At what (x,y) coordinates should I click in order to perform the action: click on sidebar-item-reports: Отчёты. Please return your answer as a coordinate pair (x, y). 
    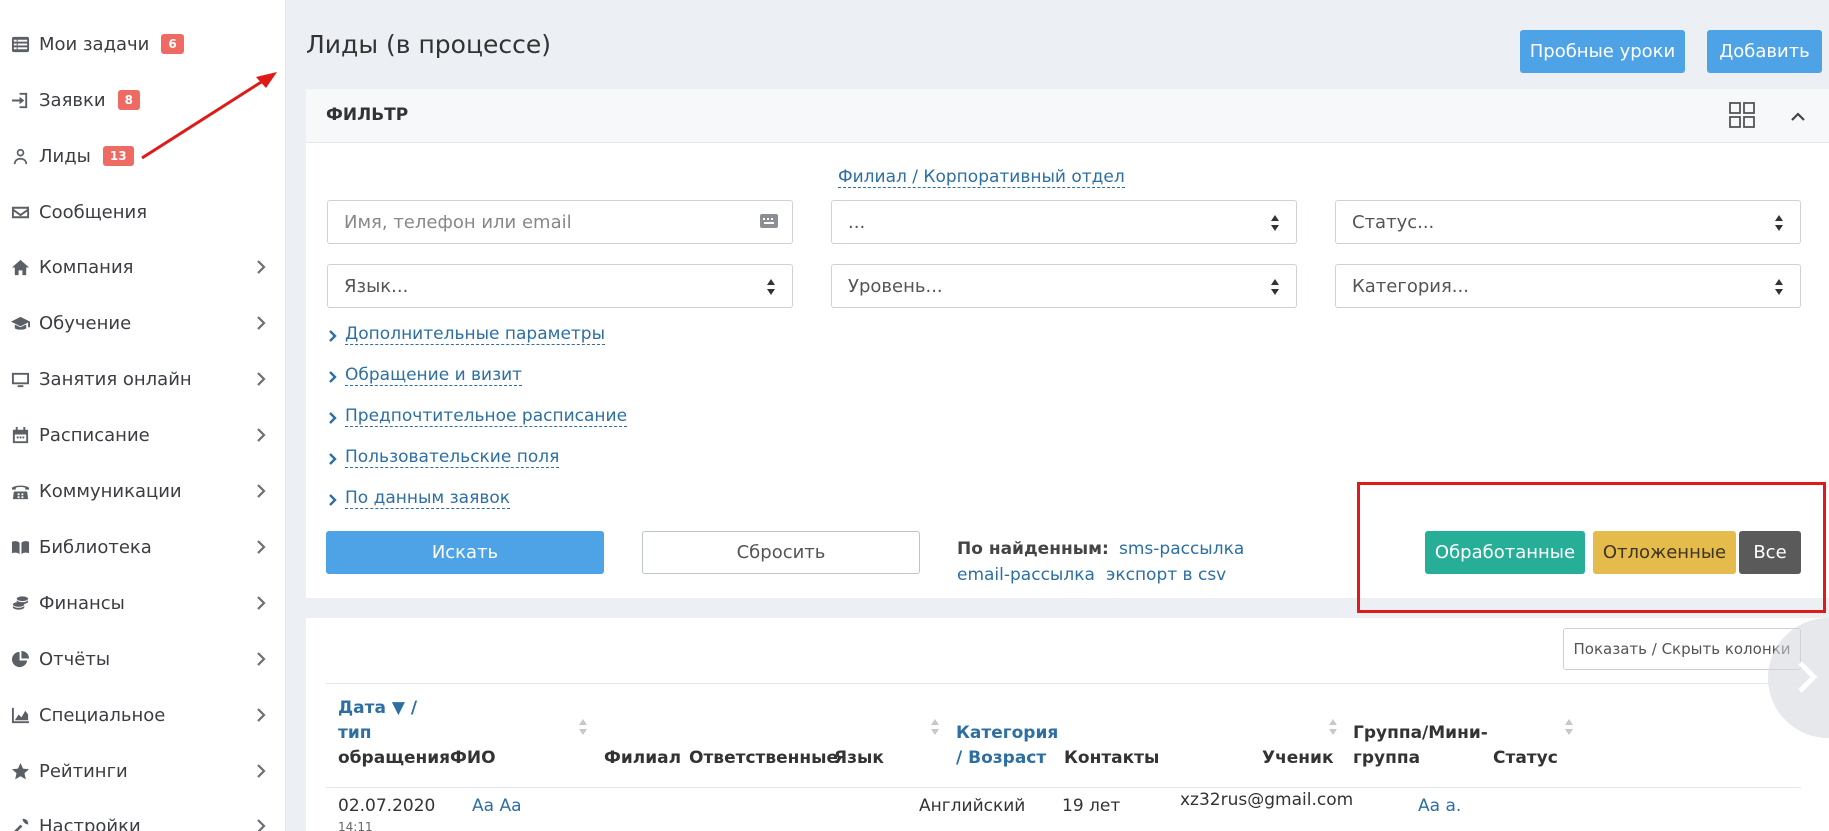
    Looking at the image, I should click on (143, 659).